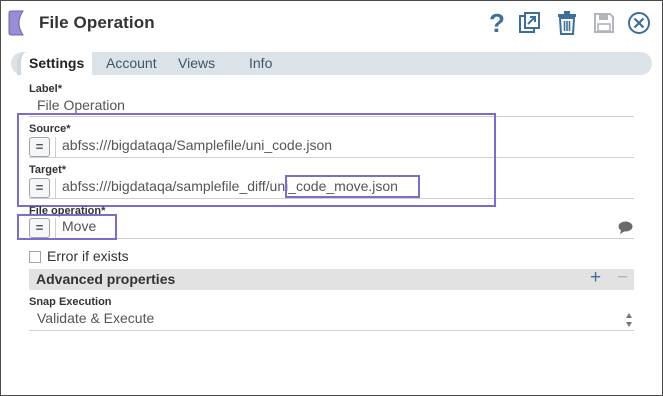 This screenshot has height=396, width=663. Describe the element at coordinates (604, 23) in the screenshot. I see `save-icon` at that location.